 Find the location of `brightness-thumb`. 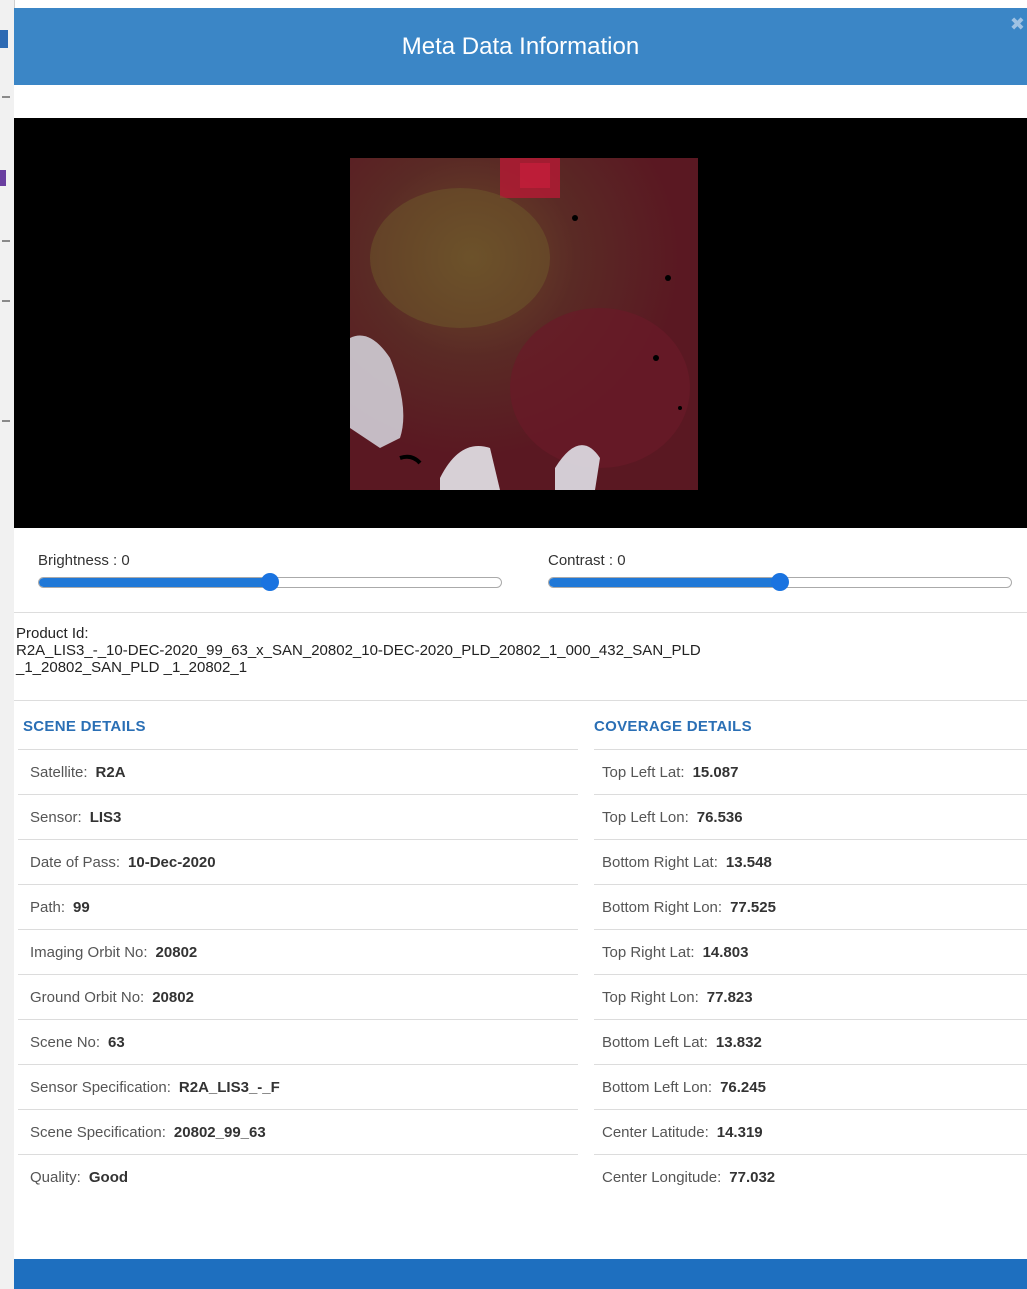

brightness-thumb is located at coordinates (270, 582).